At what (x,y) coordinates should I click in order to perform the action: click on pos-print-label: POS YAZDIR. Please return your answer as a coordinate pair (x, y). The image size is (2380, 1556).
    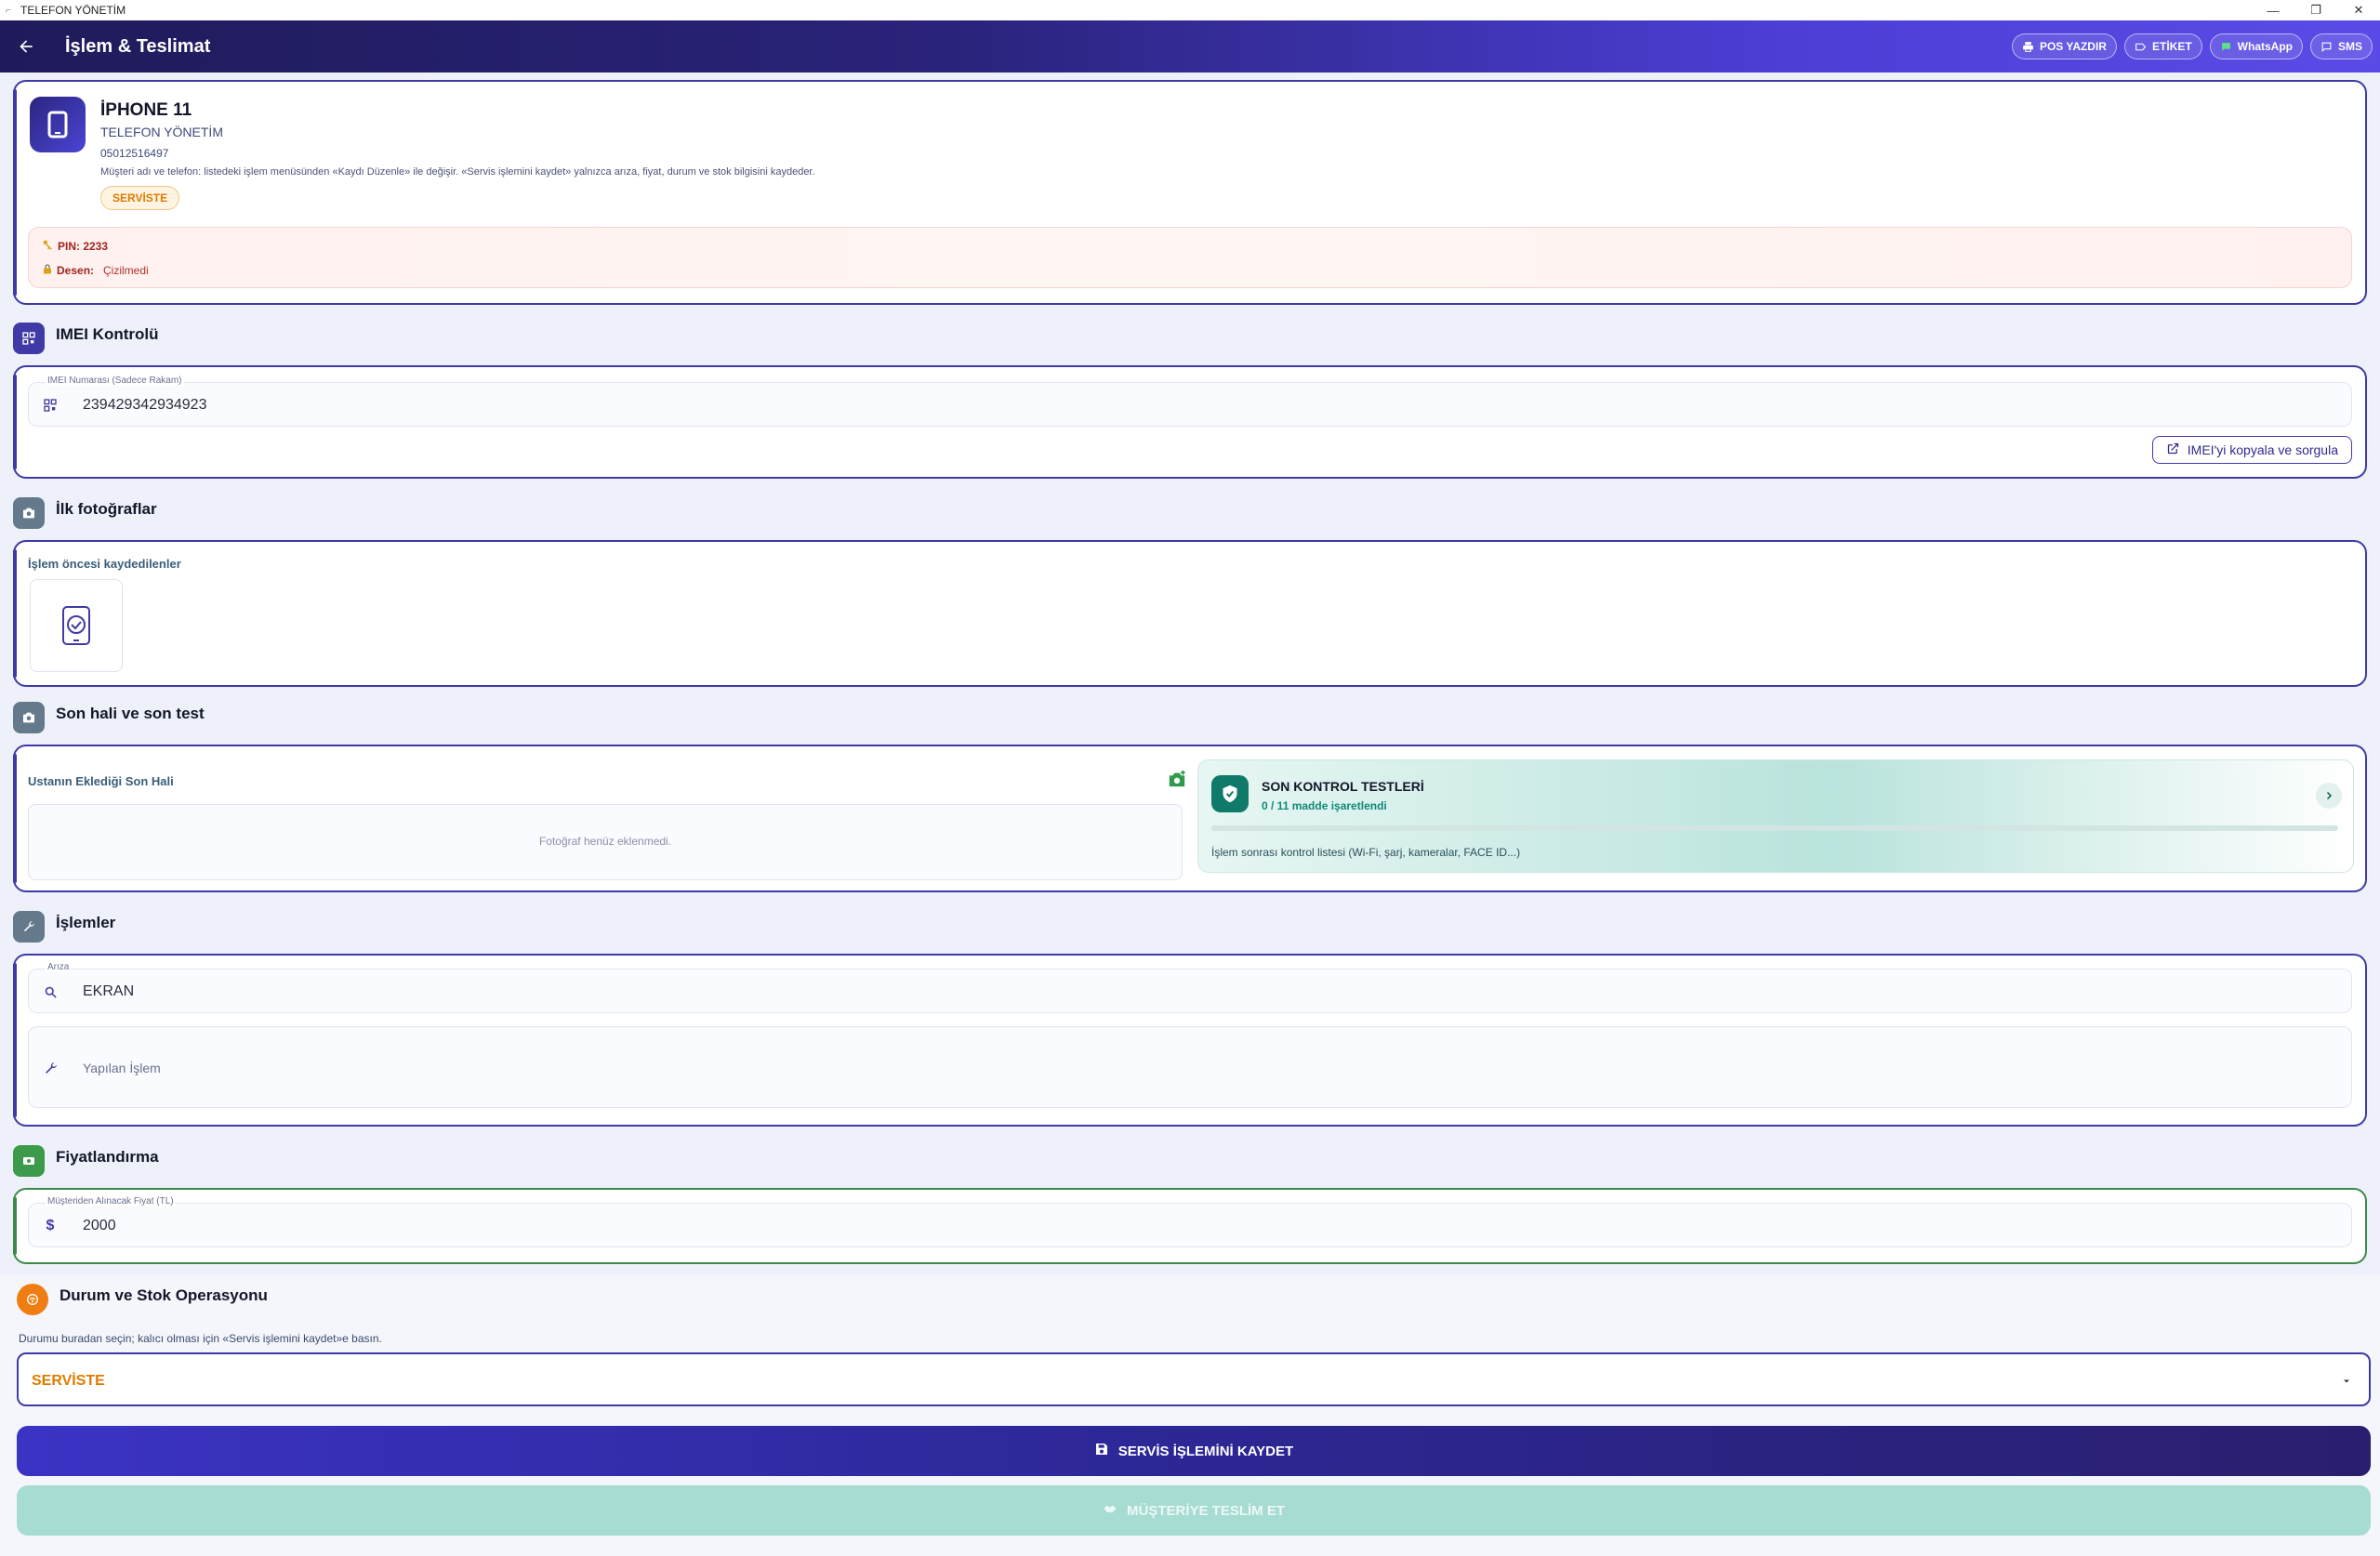
    Looking at the image, I should click on (2073, 46).